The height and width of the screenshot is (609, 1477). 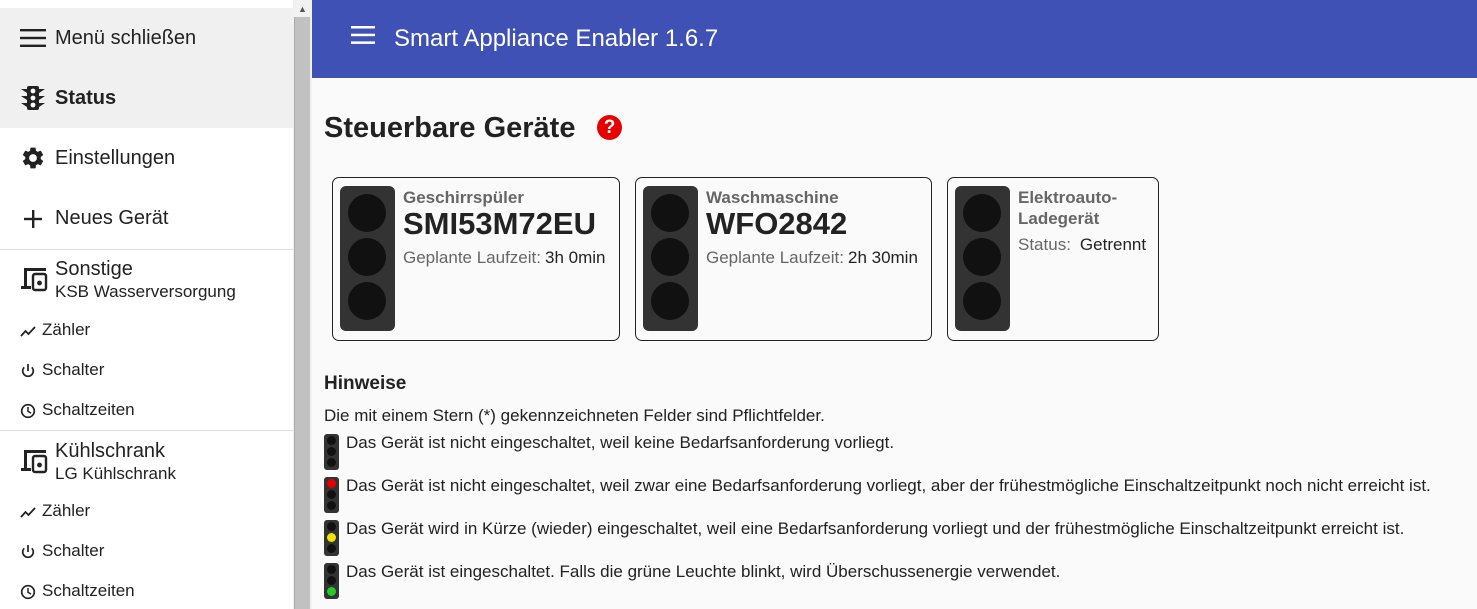 What do you see at coordinates (894, 39) in the screenshot?
I see `app-toolbar: Smart Appliance Enabler 1.6.7` at bounding box center [894, 39].